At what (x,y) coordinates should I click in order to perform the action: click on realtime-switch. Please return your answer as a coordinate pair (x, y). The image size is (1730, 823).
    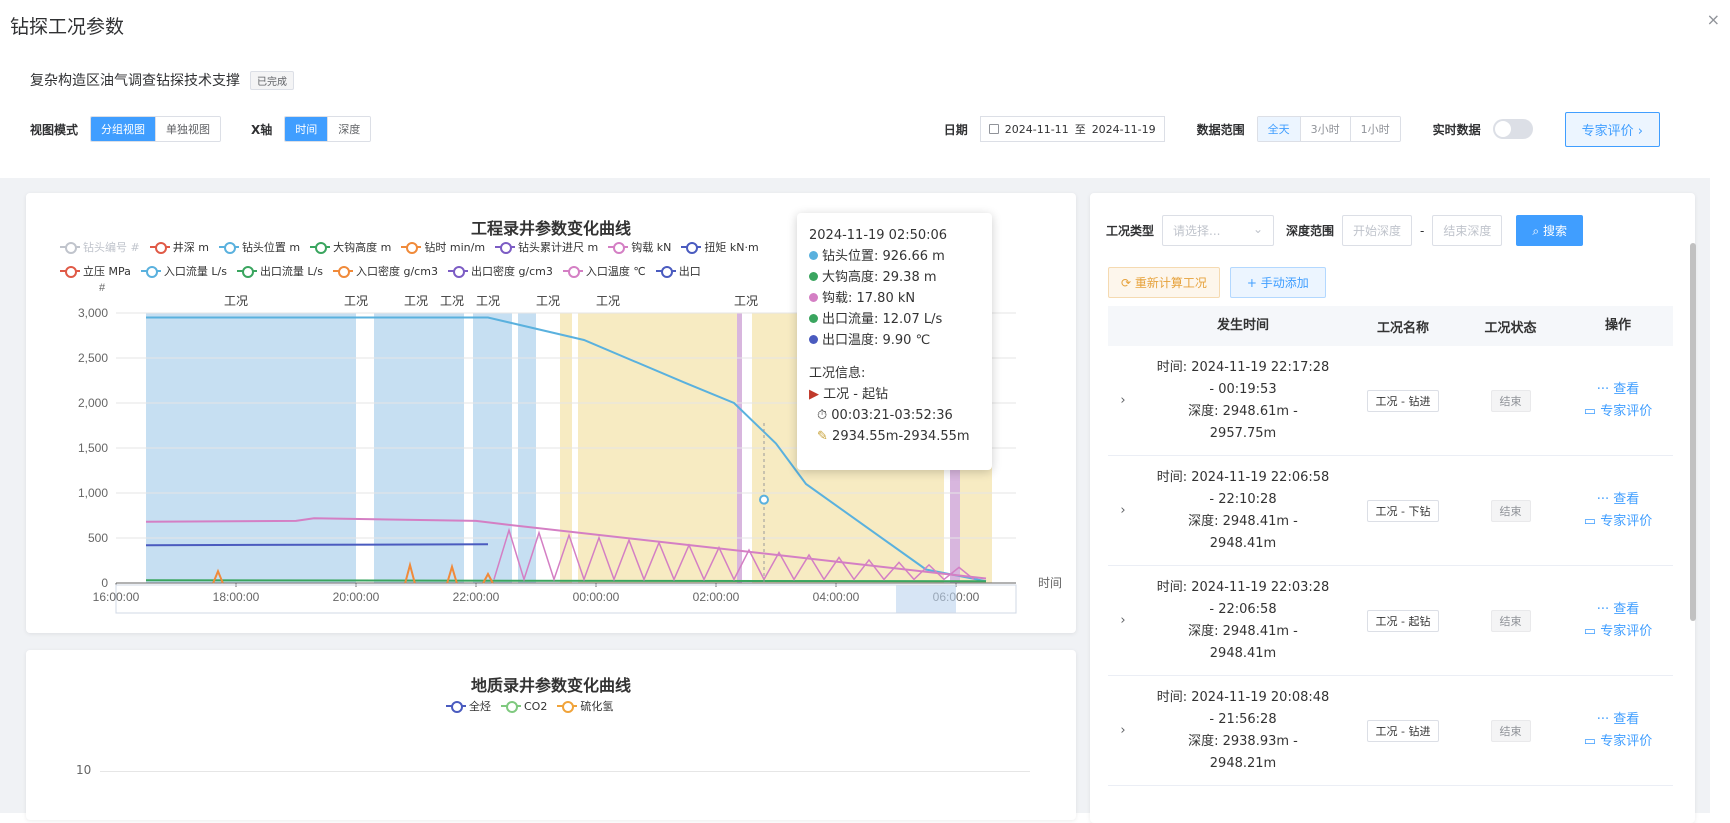
    Looking at the image, I should click on (1512, 129).